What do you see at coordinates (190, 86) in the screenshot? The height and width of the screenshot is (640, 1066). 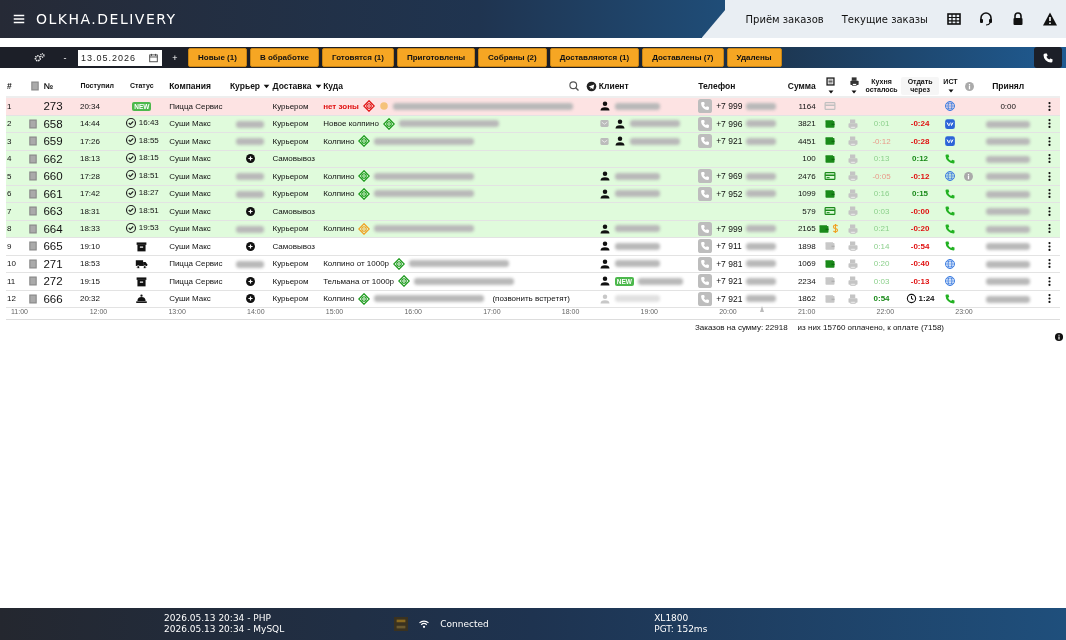 I see `column-header: Компания` at bounding box center [190, 86].